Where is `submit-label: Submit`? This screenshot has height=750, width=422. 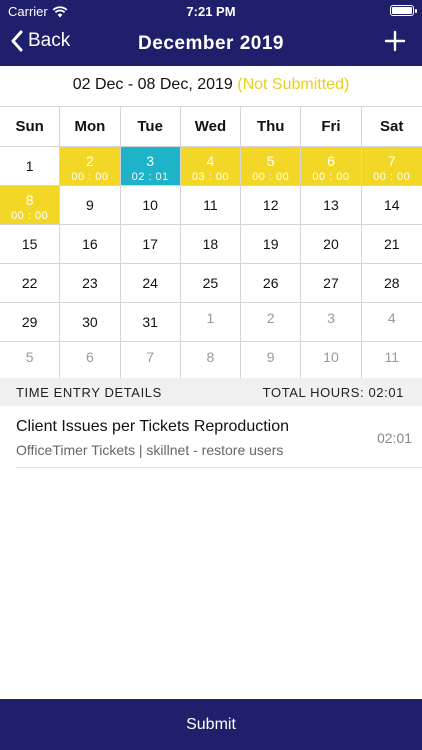
submit-label: Submit is located at coordinates (211, 724).